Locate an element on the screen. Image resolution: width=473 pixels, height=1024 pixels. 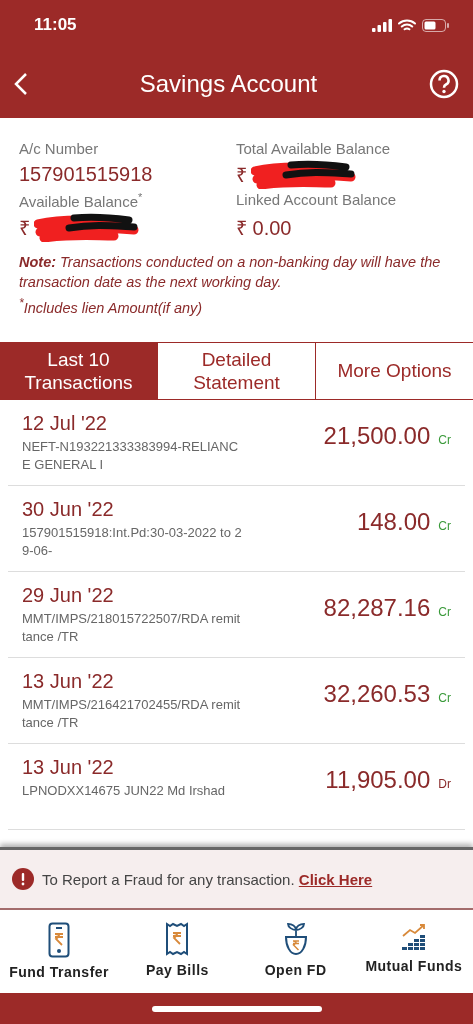
phone-rupee-icon is located at coordinates (59, 940).